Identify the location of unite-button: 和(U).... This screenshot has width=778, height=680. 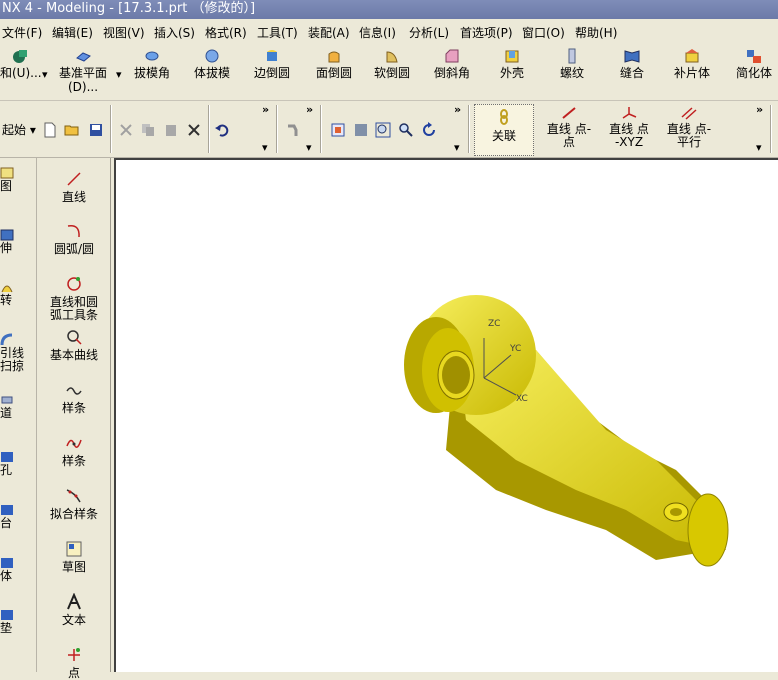
(21, 64).